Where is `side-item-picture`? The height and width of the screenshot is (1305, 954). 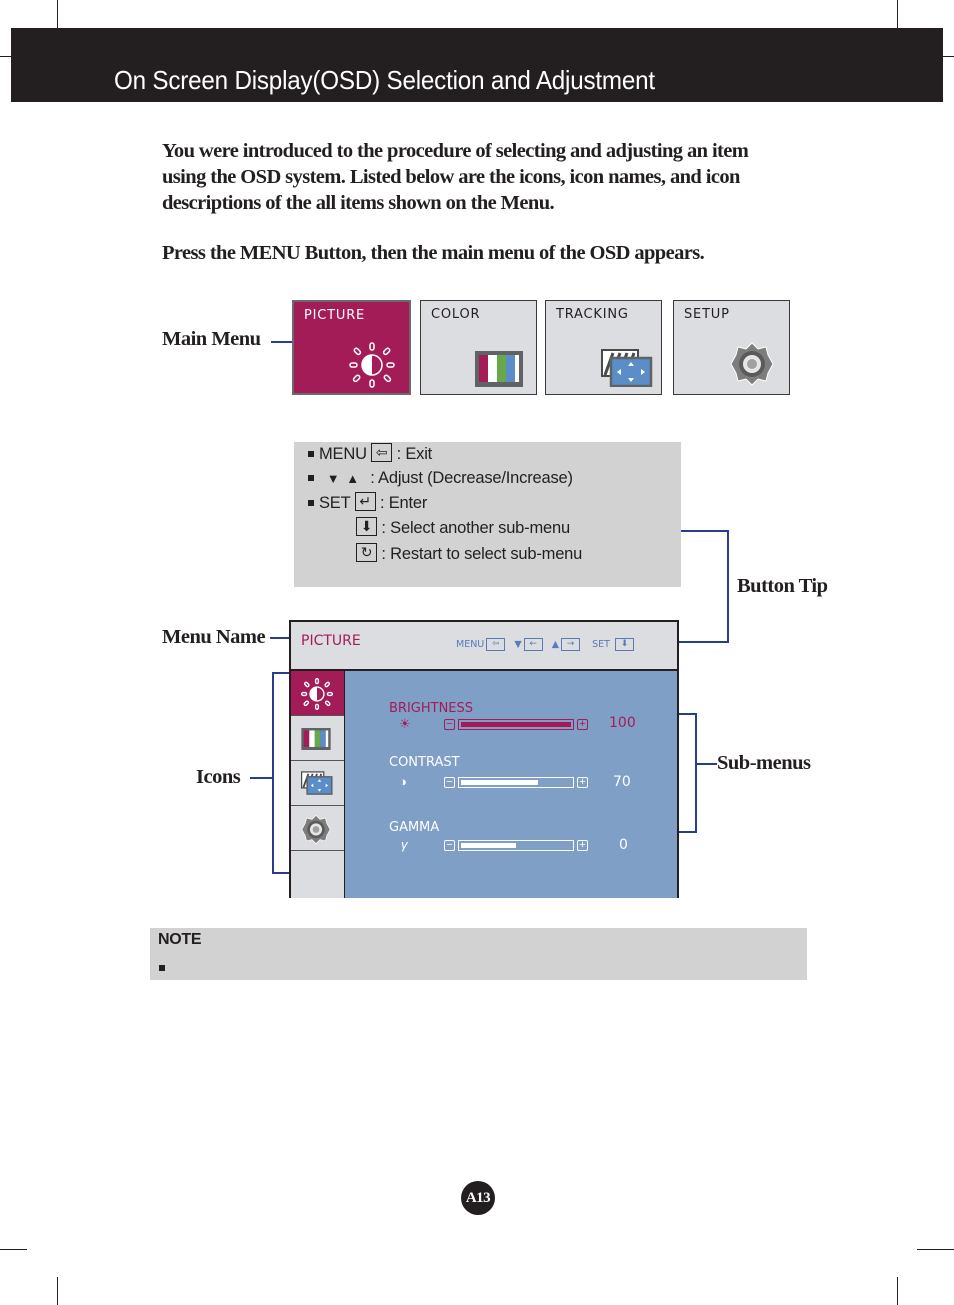 side-item-picture is located at coordinates (317, 693).